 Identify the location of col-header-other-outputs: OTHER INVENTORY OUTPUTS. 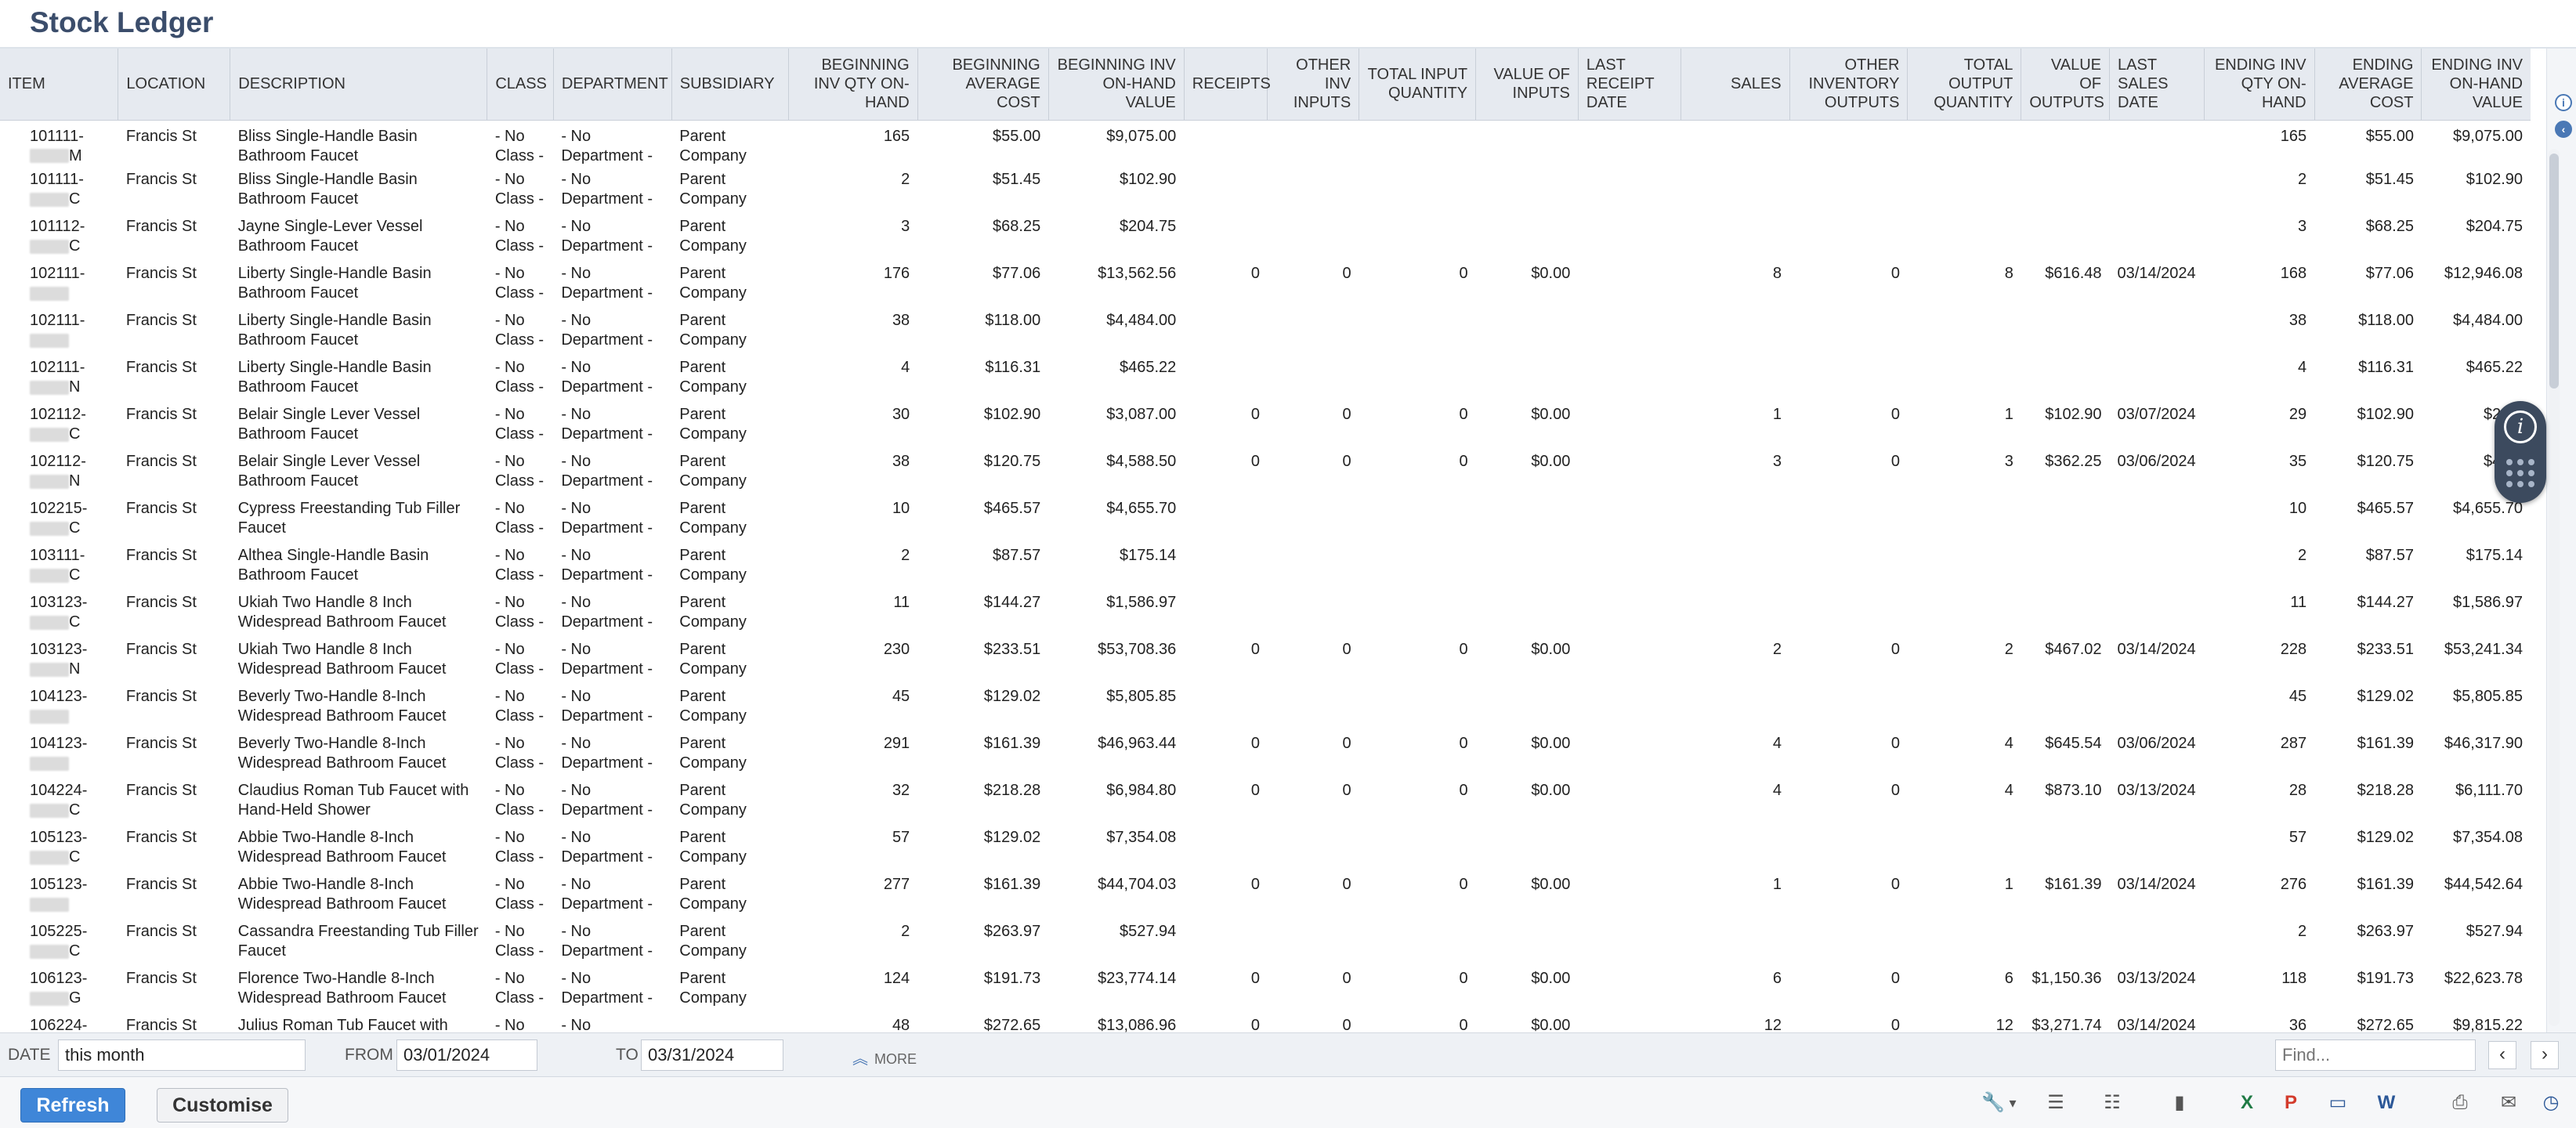
(1849, 85).